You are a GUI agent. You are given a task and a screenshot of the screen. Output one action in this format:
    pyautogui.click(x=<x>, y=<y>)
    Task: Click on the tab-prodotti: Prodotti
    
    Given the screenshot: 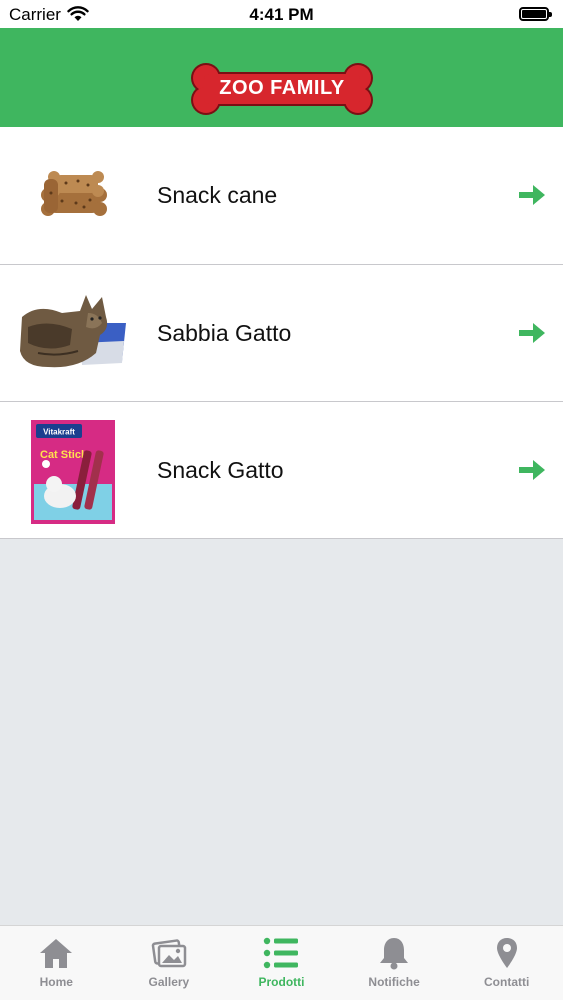 What is the action you would take?
    pyautogui.click(x=281, y=963)
    